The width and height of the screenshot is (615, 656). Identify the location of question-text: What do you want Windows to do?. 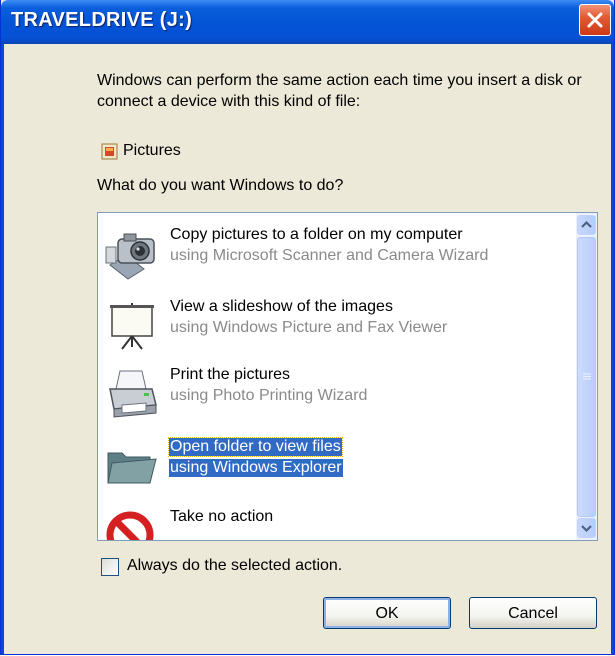
(220, 185).